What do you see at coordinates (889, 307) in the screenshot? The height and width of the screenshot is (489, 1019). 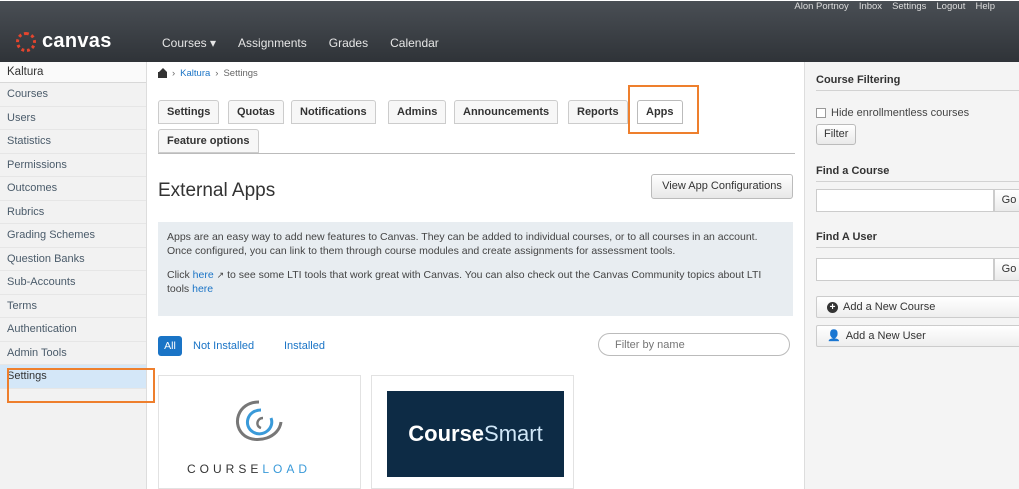 I see `add-course-label: Add a New Course` at bounding box center [889, 307].